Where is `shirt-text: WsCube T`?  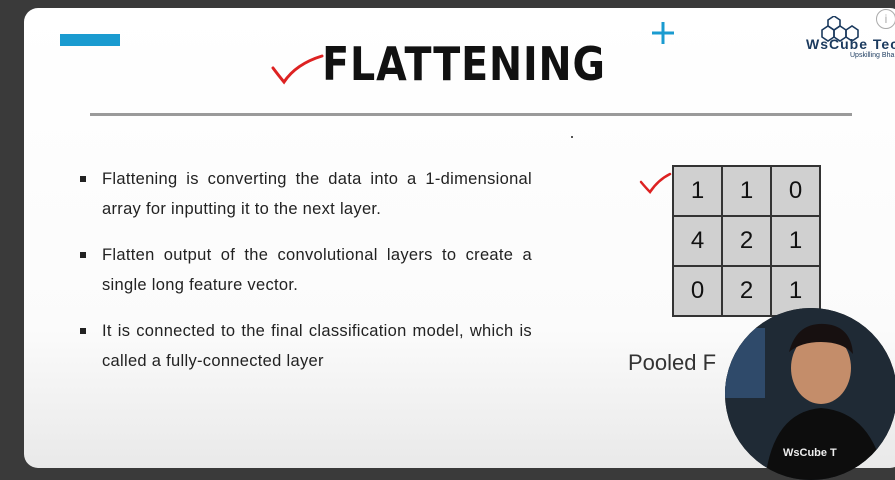
shirt-text: WsCube T is located at coordinates (810, 453).